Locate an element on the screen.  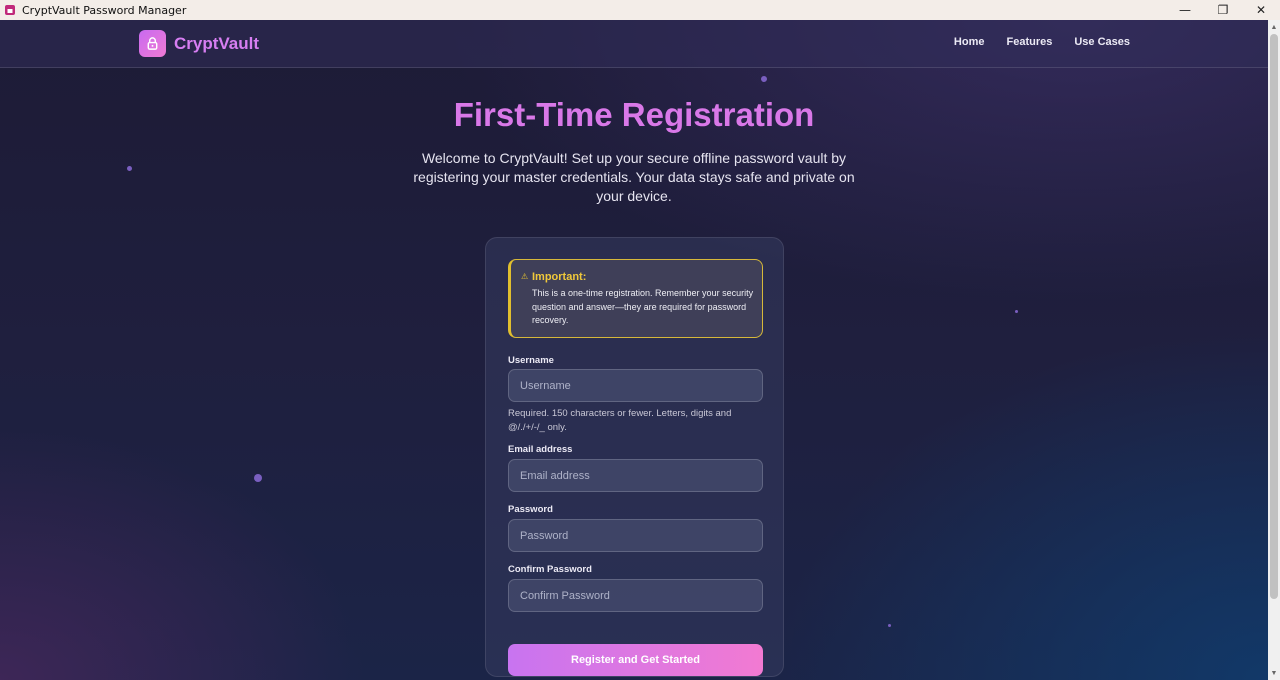
top-navbar: CryptVault Home Features Use Cases is located at coordinates (634, 44).